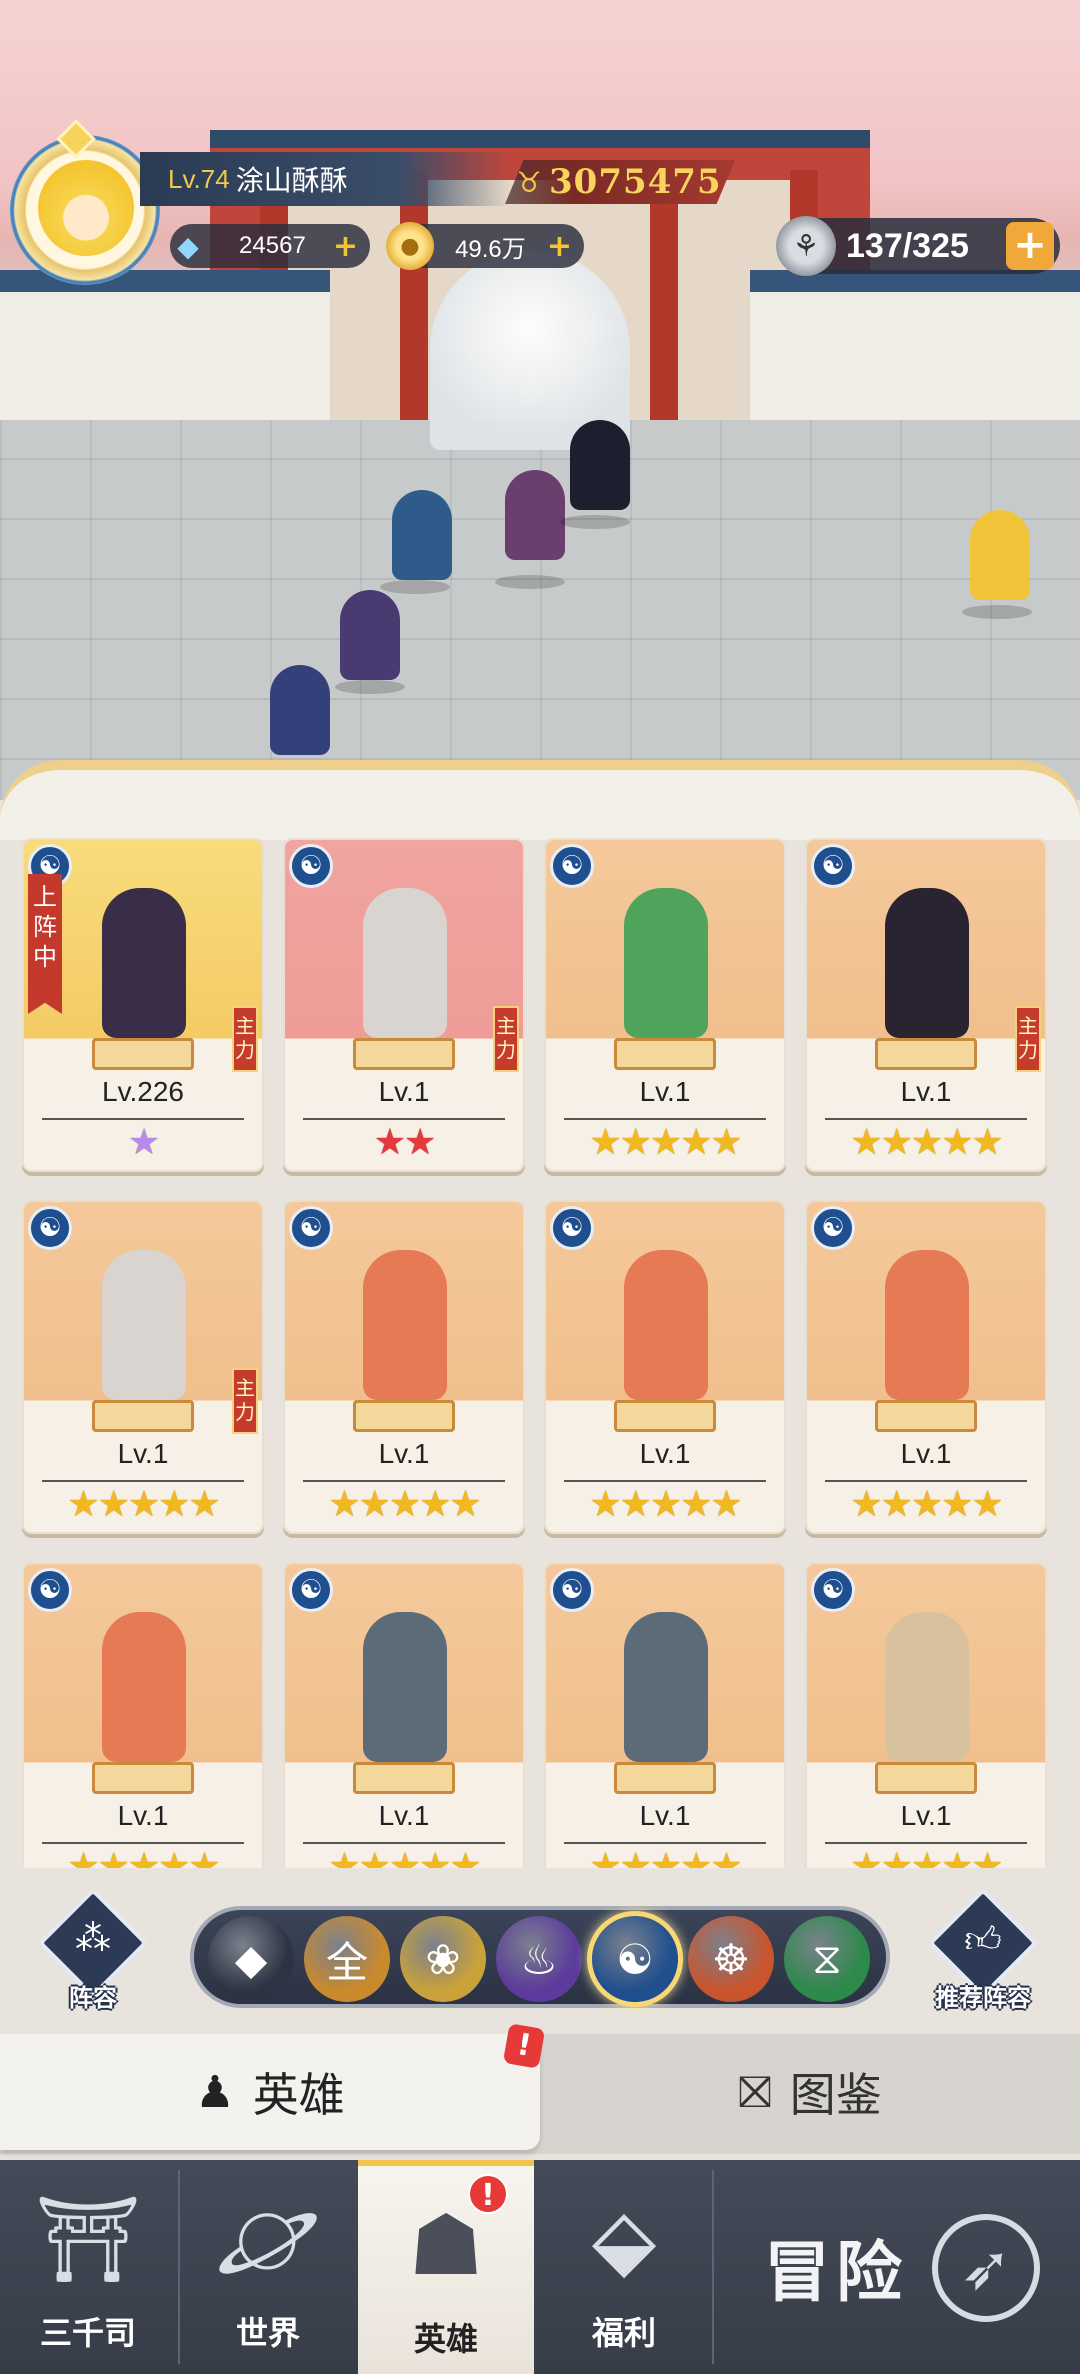  I want to click on nav-sanqiansi: ⛩ 三千司, so click(88, 2267).